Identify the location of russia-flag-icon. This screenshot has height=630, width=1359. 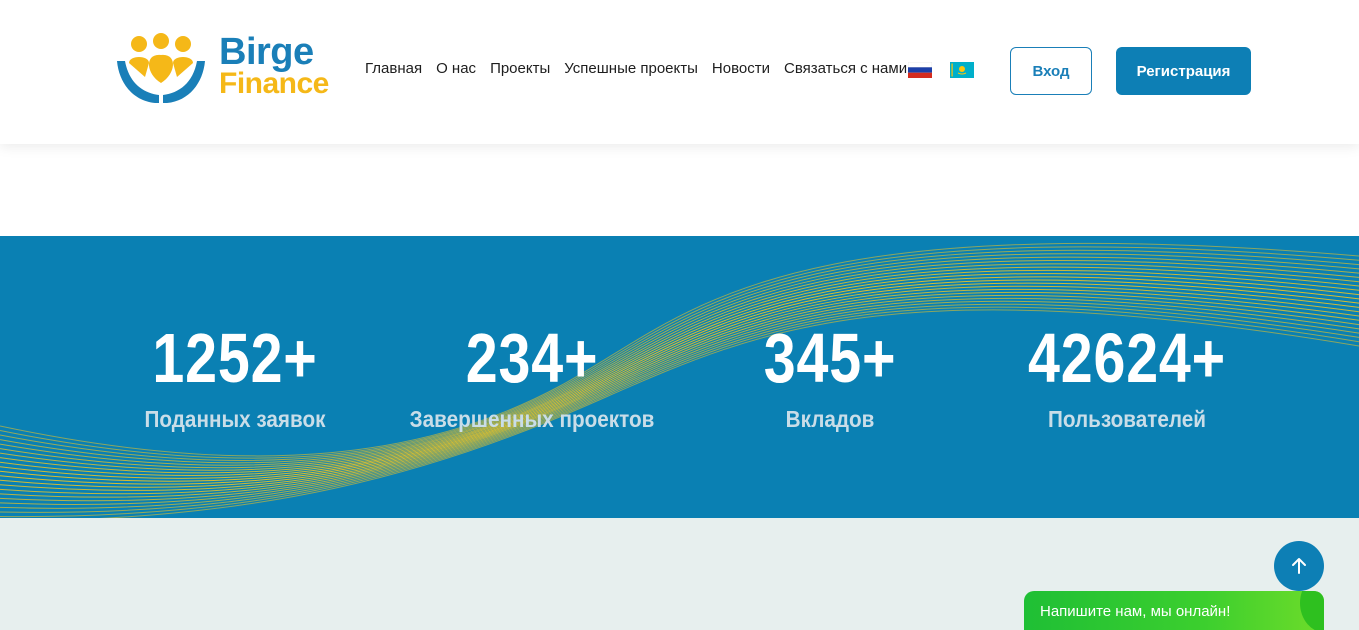
(920, 70).